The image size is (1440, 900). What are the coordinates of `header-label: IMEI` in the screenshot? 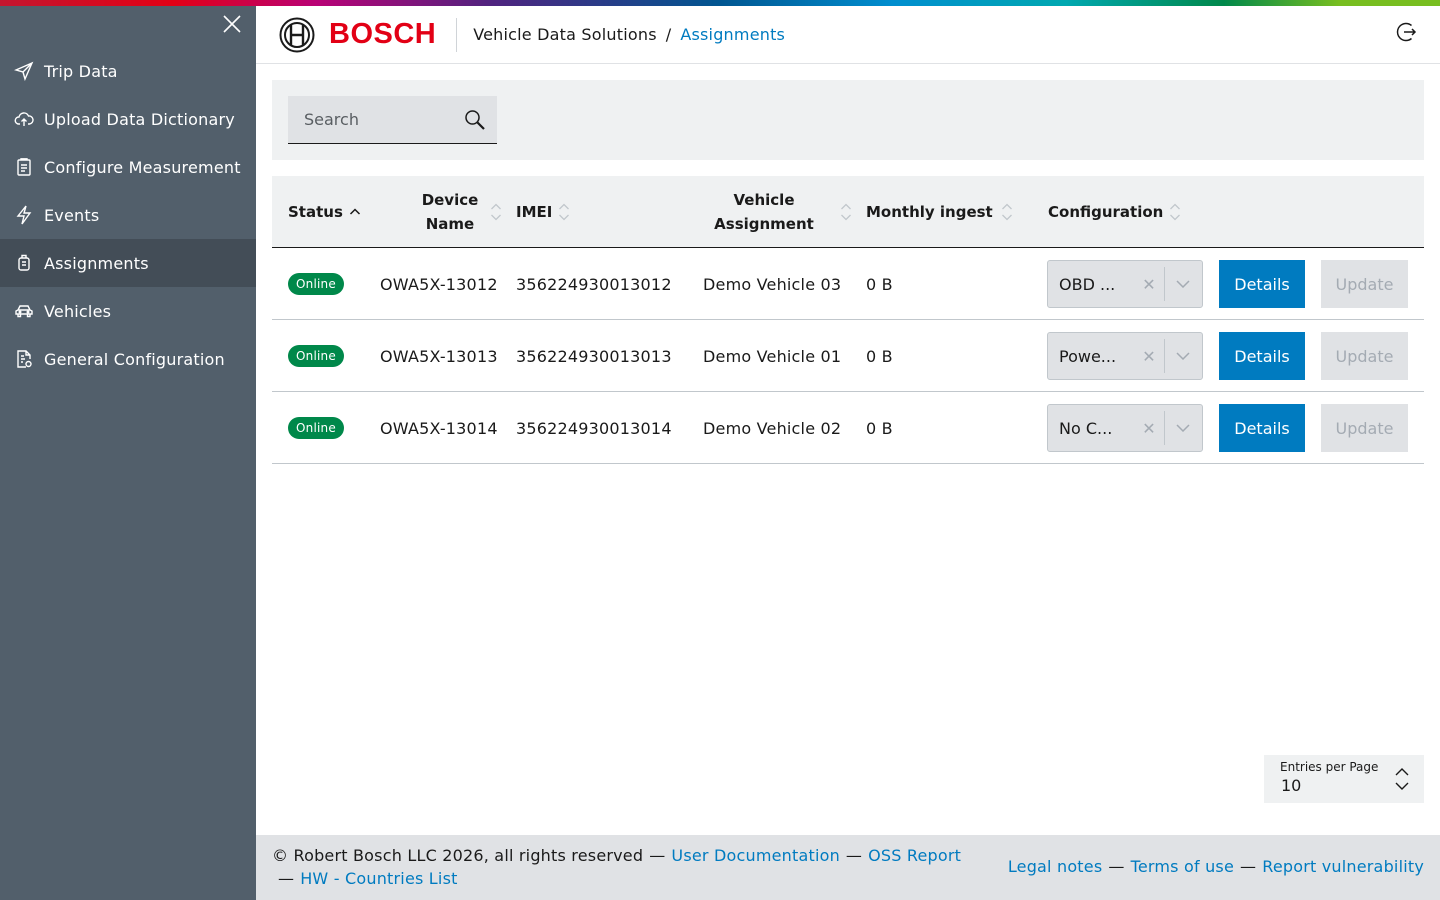 It's located at (534, 212).